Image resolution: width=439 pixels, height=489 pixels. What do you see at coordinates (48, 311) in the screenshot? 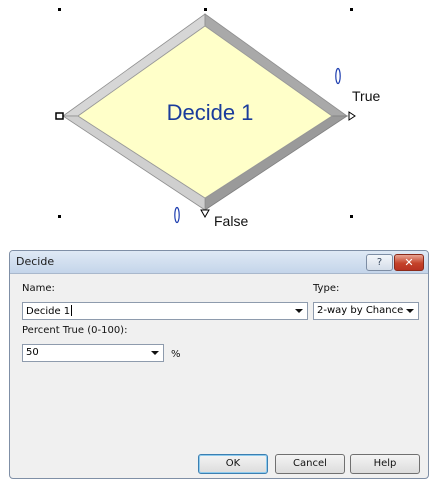
I see `name-value: Decide 1` at bounding box center [48, 311].